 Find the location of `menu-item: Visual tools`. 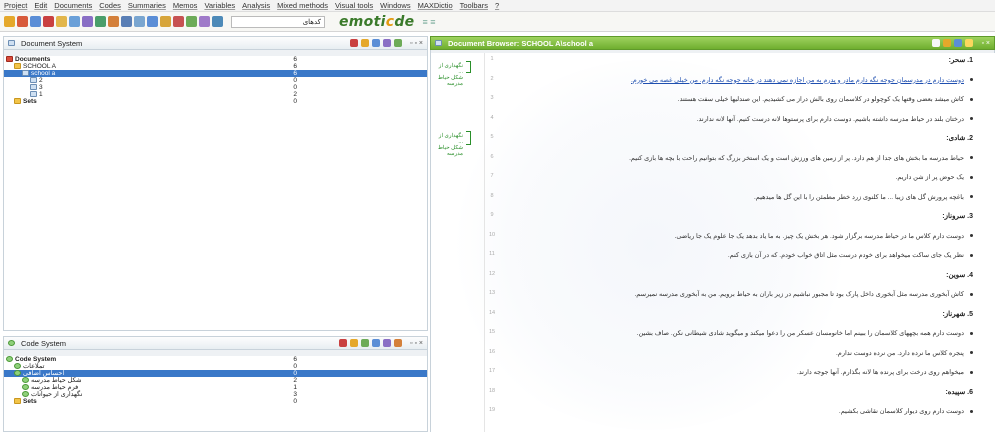

menu-item: Visual tools is located at coordinates (354, 5).